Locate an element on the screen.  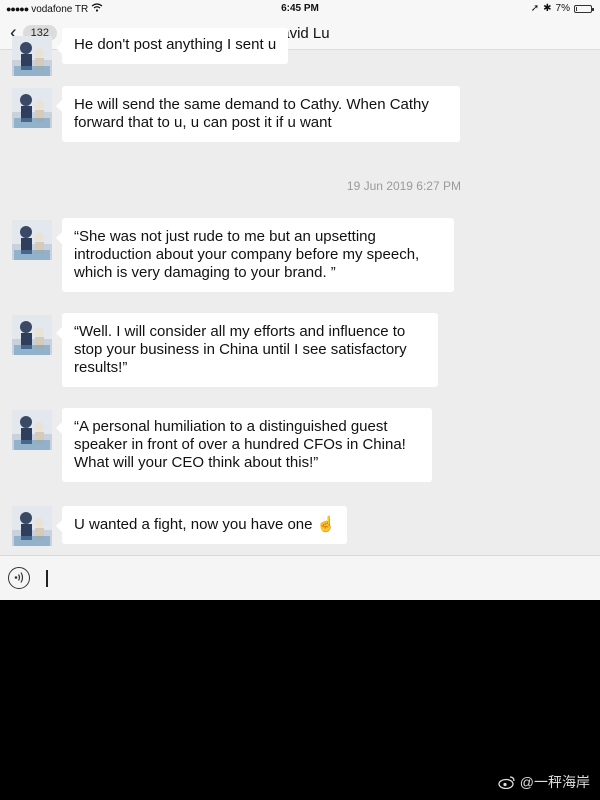
message-text: U wanted a fight, now you have one ☝️ is located at coordinates (205, 524).